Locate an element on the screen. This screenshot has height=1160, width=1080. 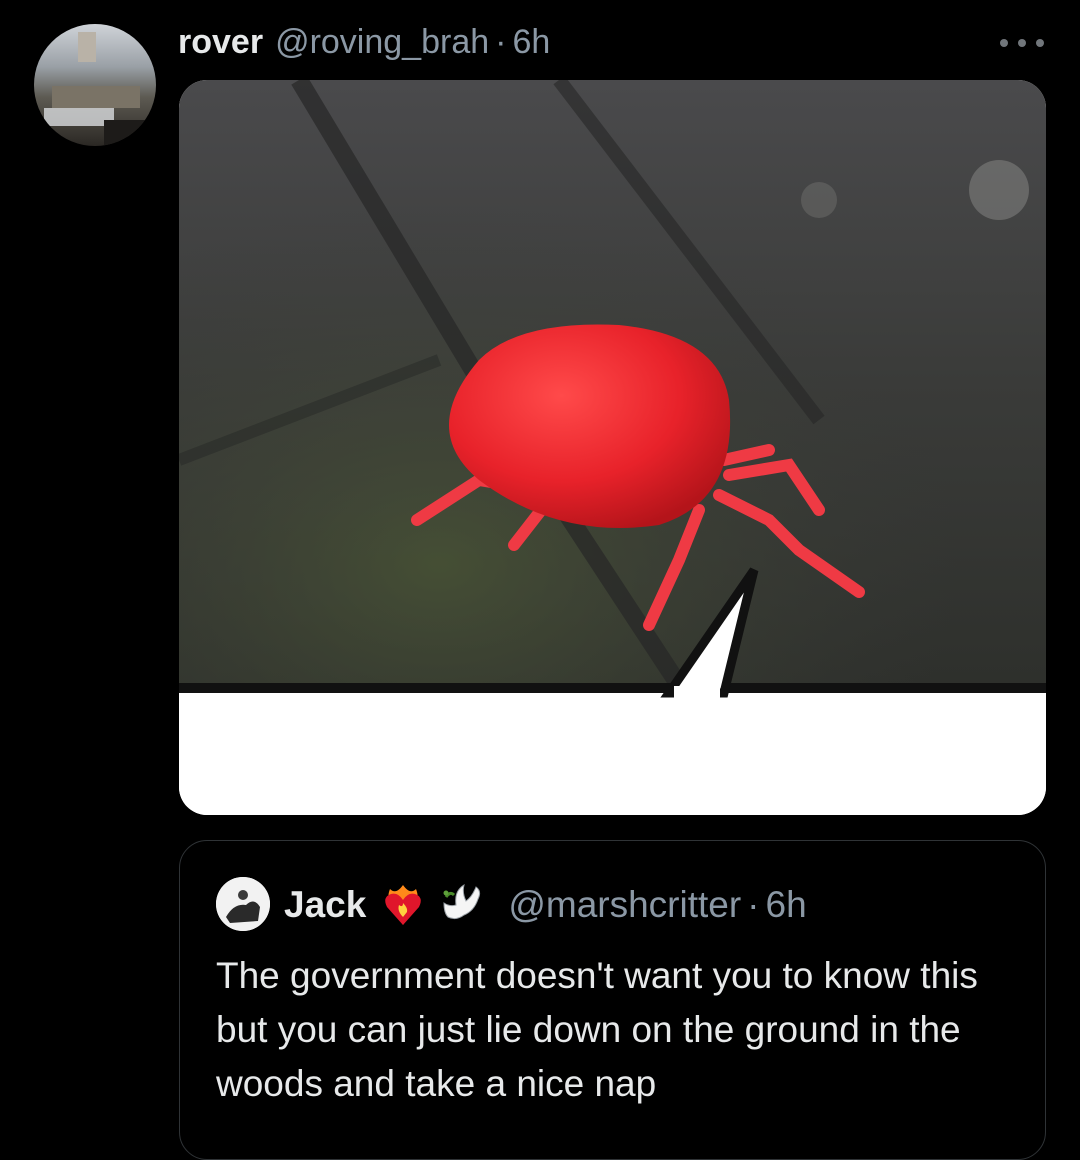
quoted-author-handle: @marshcritter is located at coordinates (624, 905).